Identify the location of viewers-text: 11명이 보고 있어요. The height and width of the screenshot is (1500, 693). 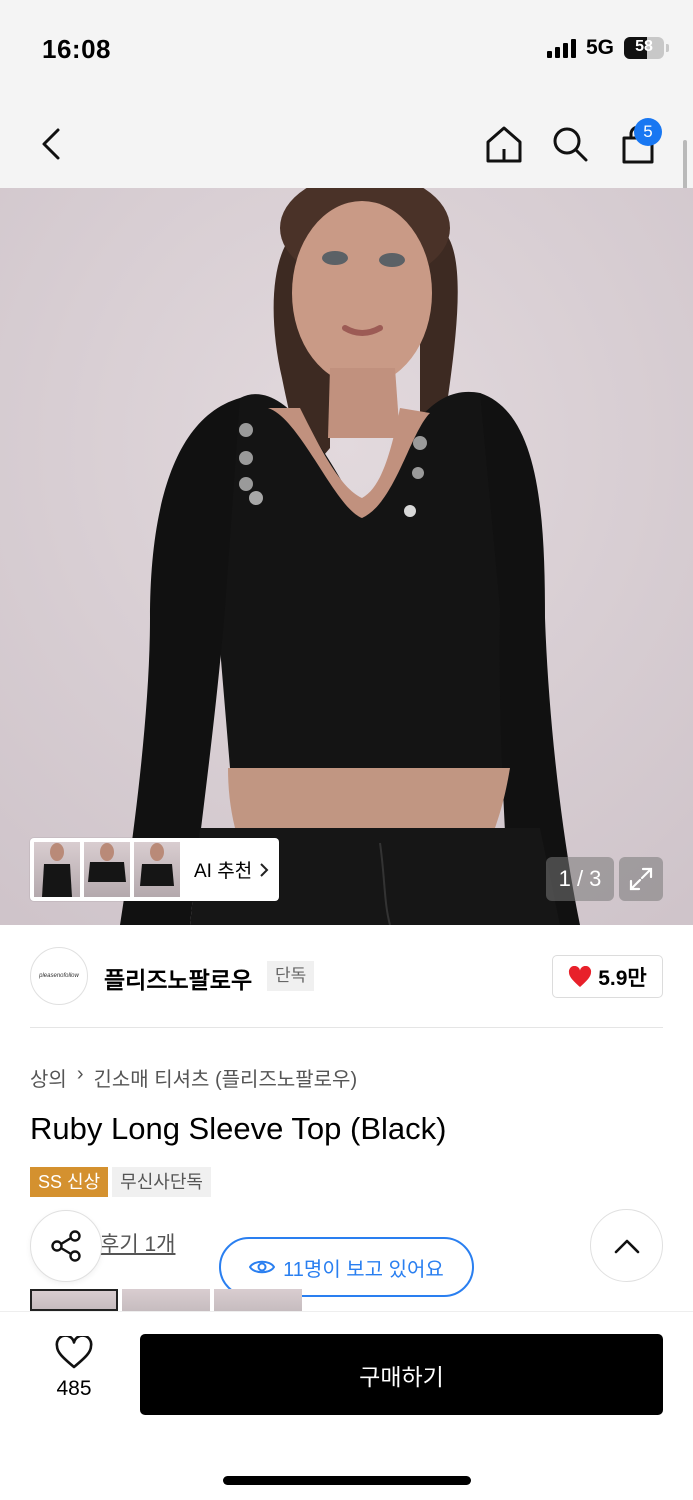
(363, 1269).